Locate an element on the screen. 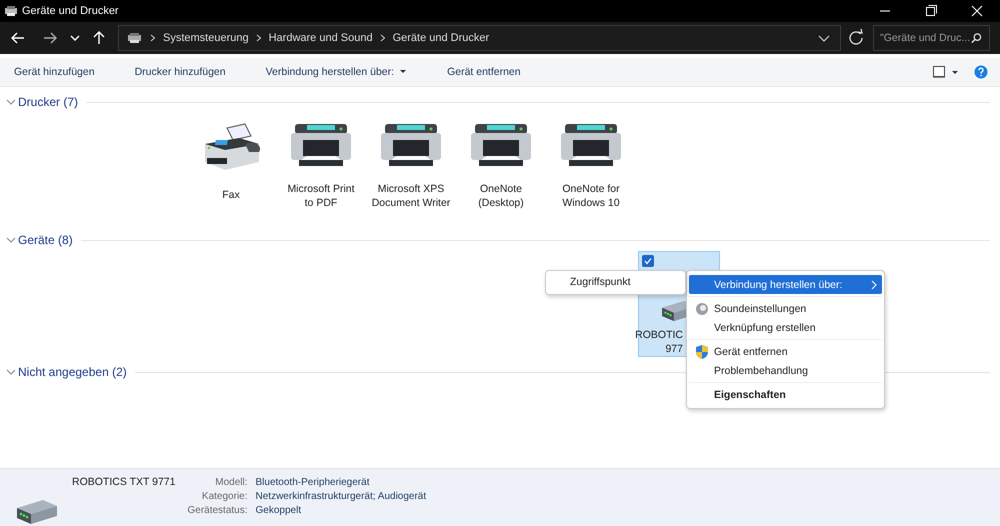  field-label: Kategorie: is located at coordinates (224, 496).